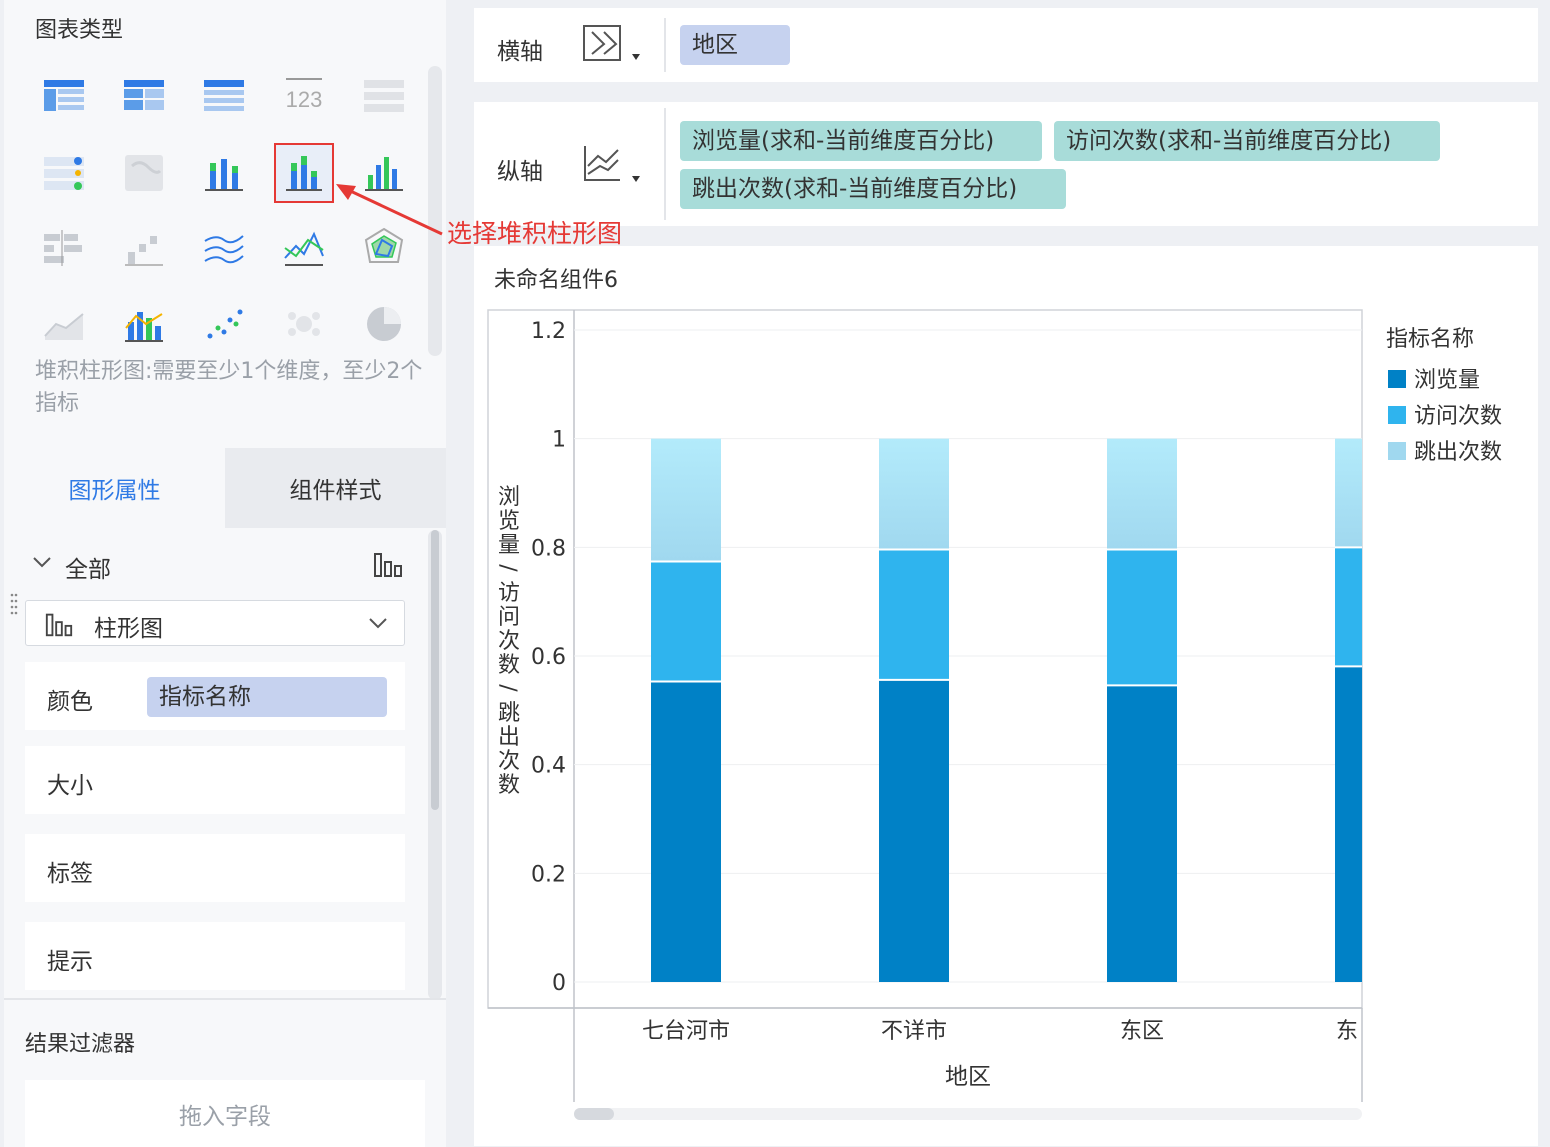 The height and width of the screenshot is (1147, 1550). Describe the element at coordinates (559, 440) in the screenshot. I see `y-tick-label: 1` at that location.